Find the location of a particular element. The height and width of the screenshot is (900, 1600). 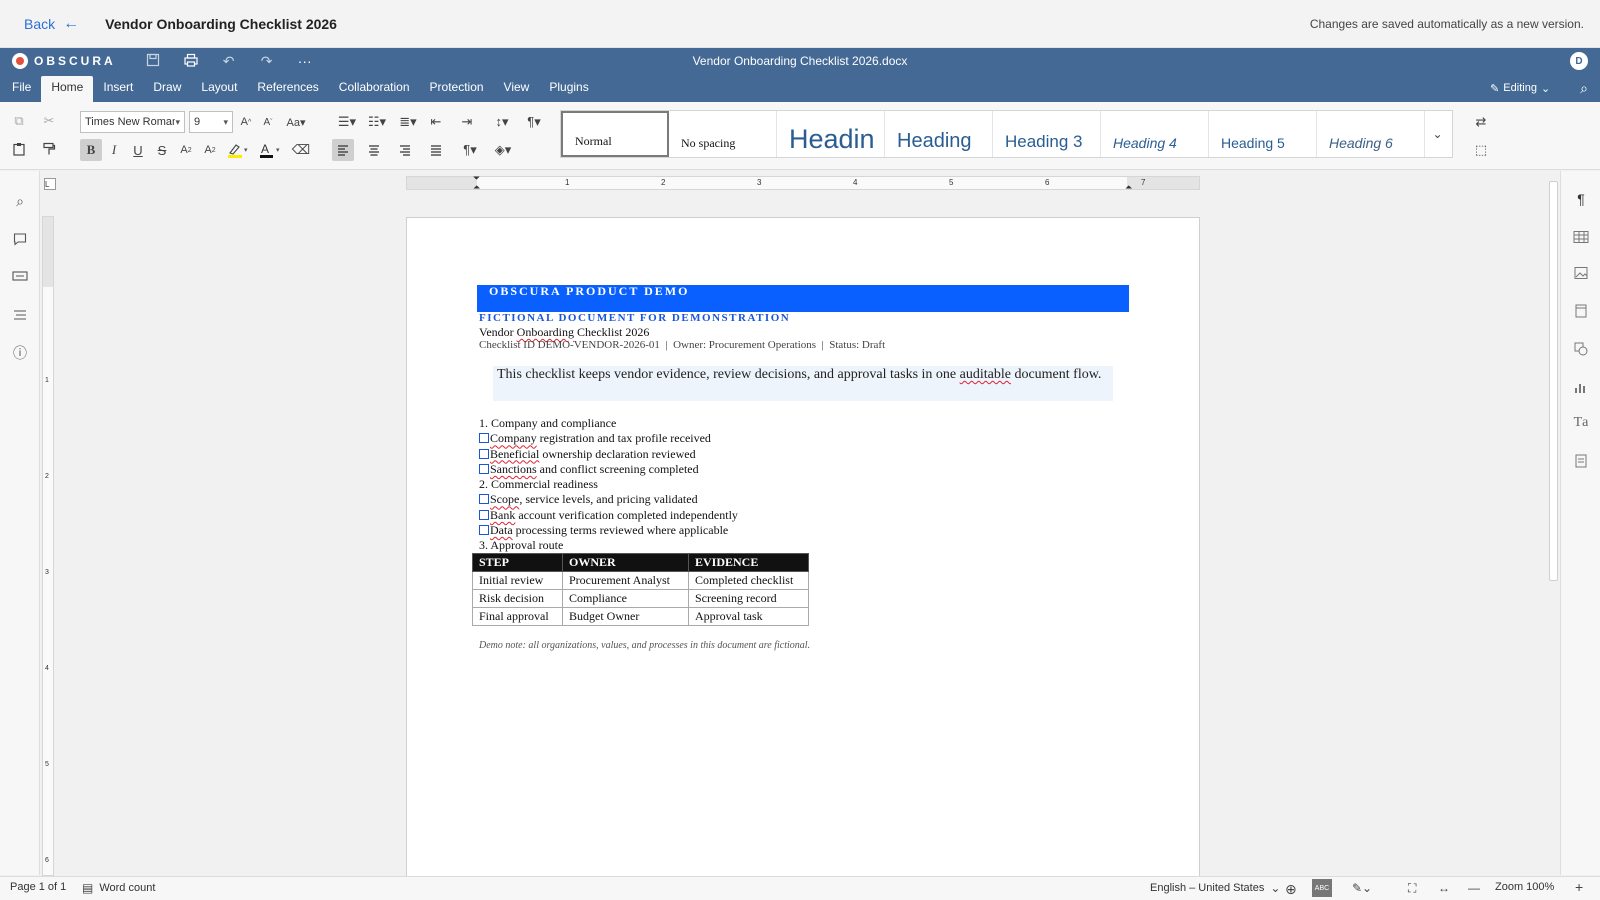

font-family-select: Times New Roman ▾ is located at coordinates (132, 122).